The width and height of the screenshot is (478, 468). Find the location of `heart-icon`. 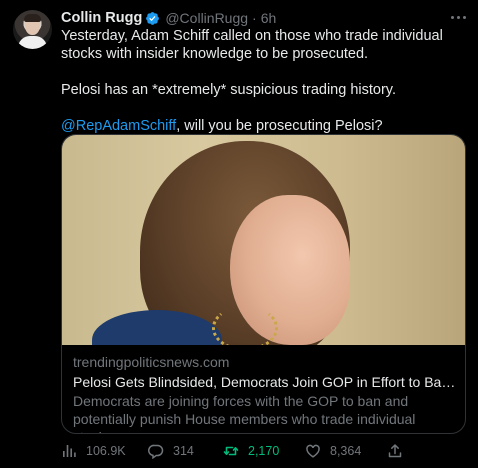

heart-icon is located at coordinates (313, 451).